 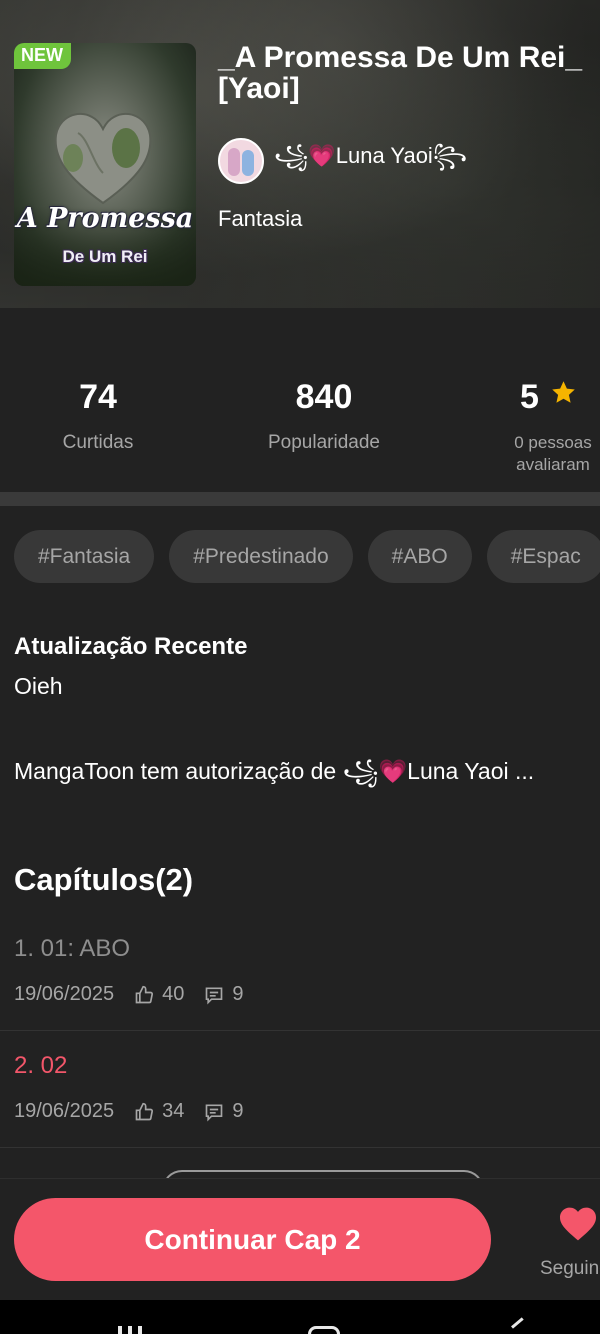 I want to click on home-icon, so click(x=324, y=1330).